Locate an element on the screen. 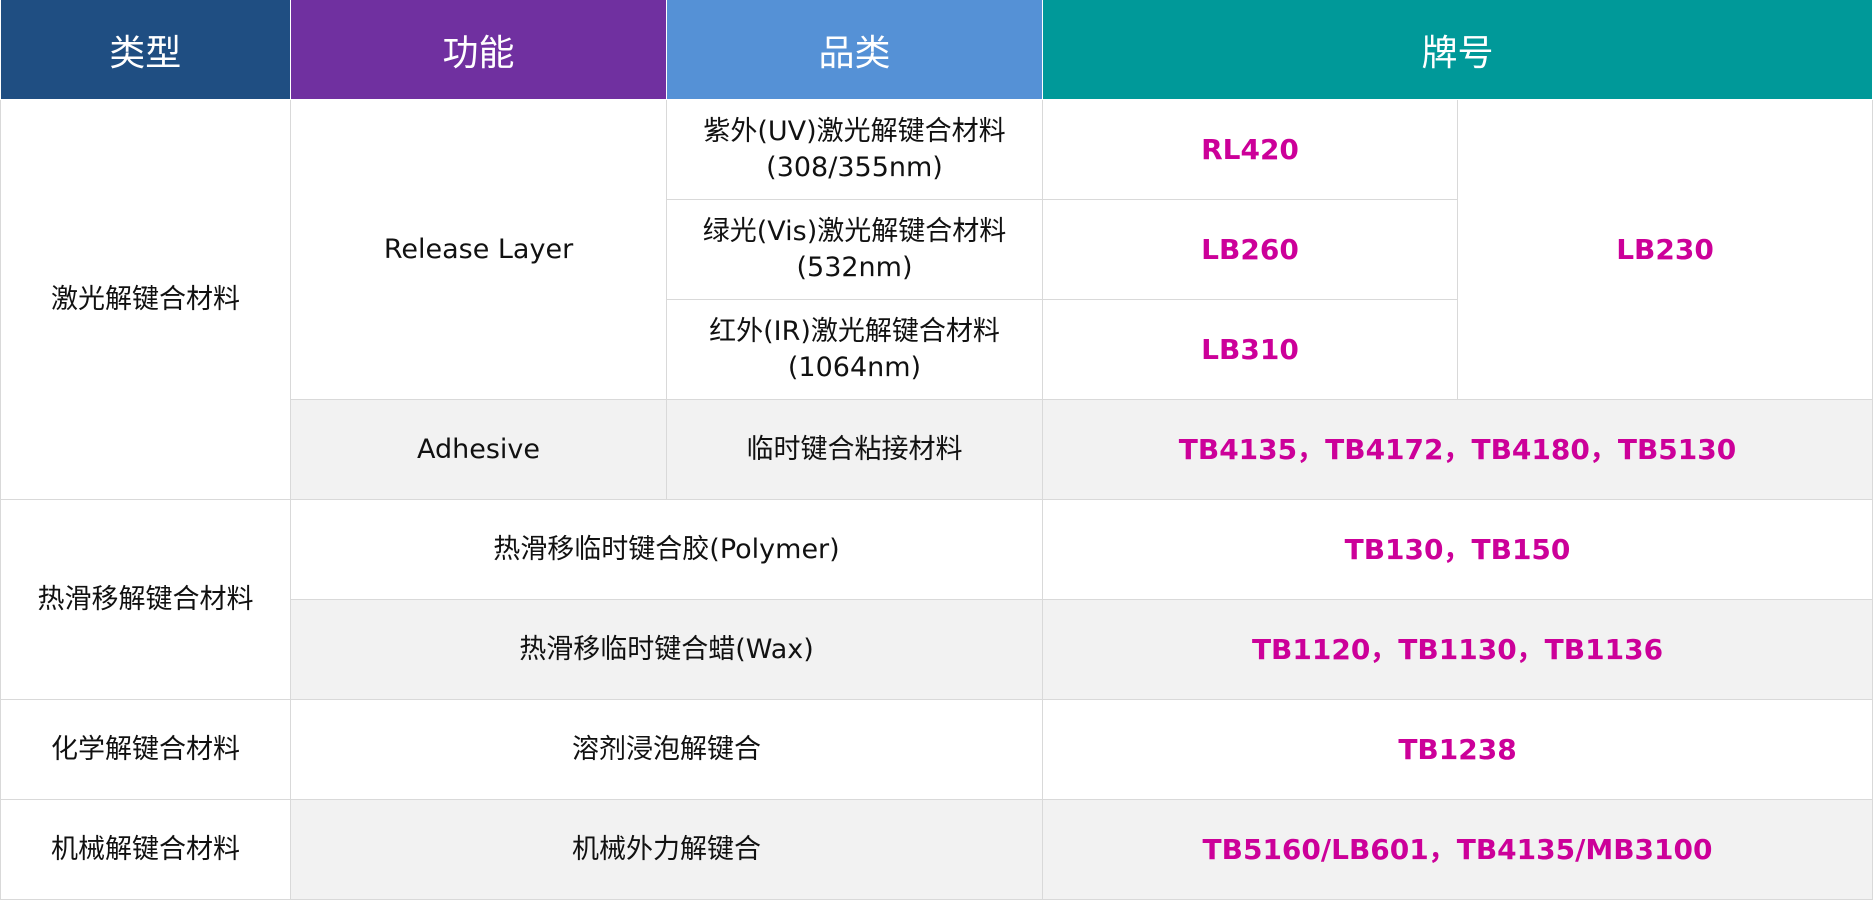 This screenshot has width=1873, height=902. category-cell-chemical: 溶剂浸泡解键合 is located at coordinates (666, 749).